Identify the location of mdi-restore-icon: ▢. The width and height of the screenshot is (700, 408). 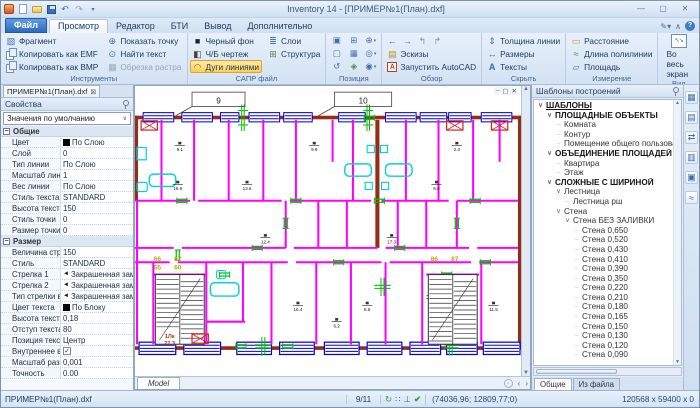
(505, 91).